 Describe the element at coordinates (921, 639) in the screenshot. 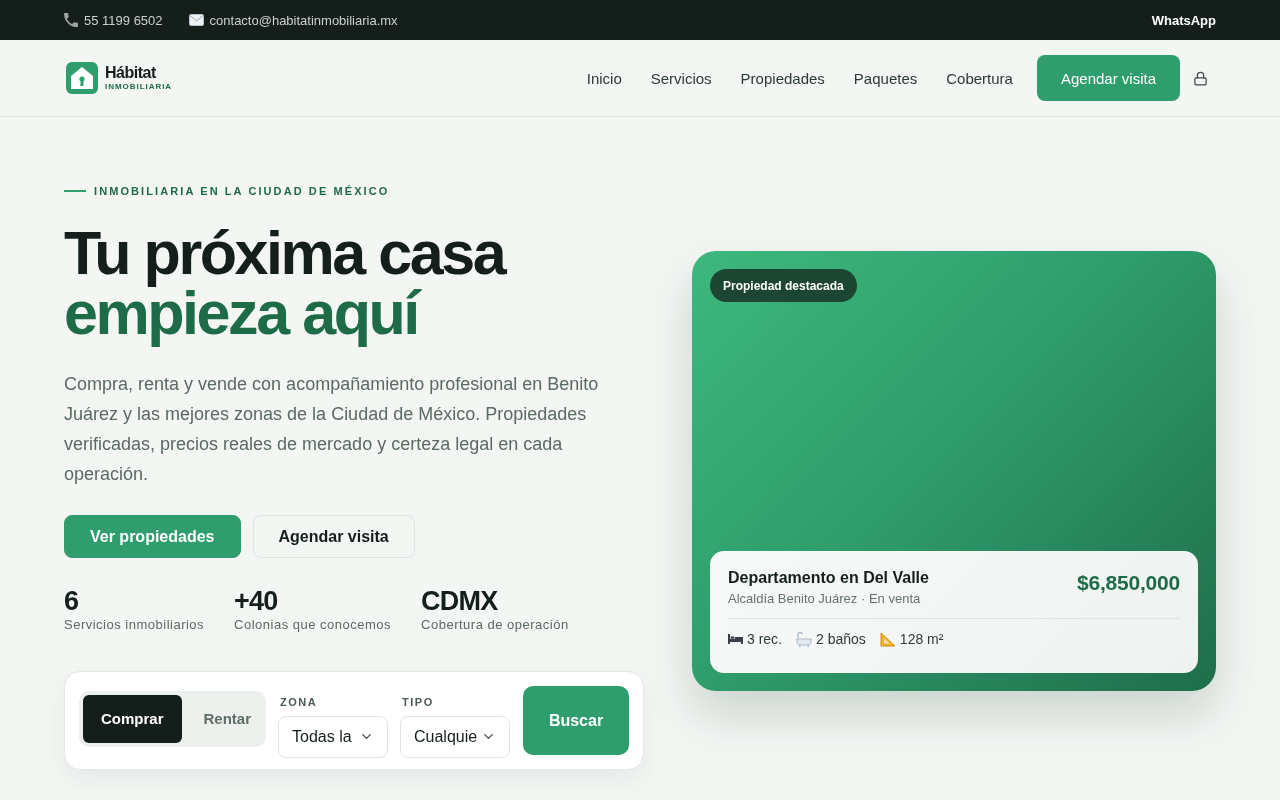

I see `property-feature: 128 m²` at that location.